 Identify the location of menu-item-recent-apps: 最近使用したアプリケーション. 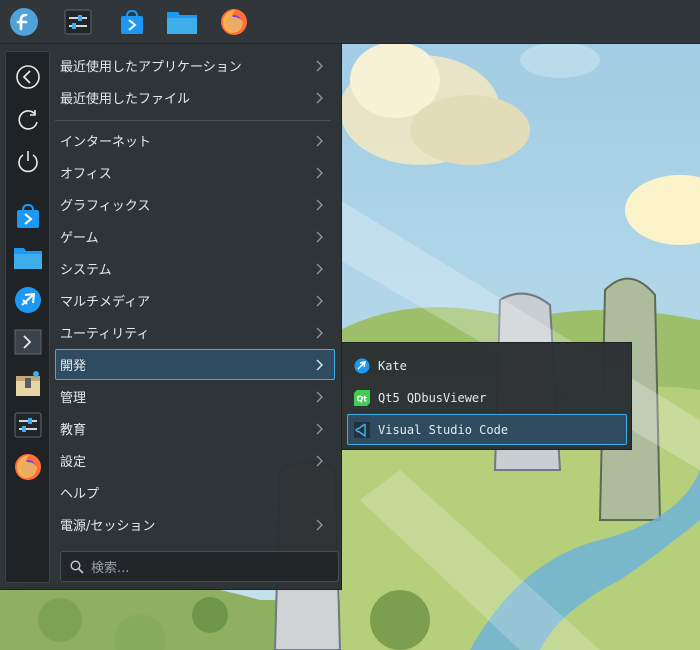
(195, 65).